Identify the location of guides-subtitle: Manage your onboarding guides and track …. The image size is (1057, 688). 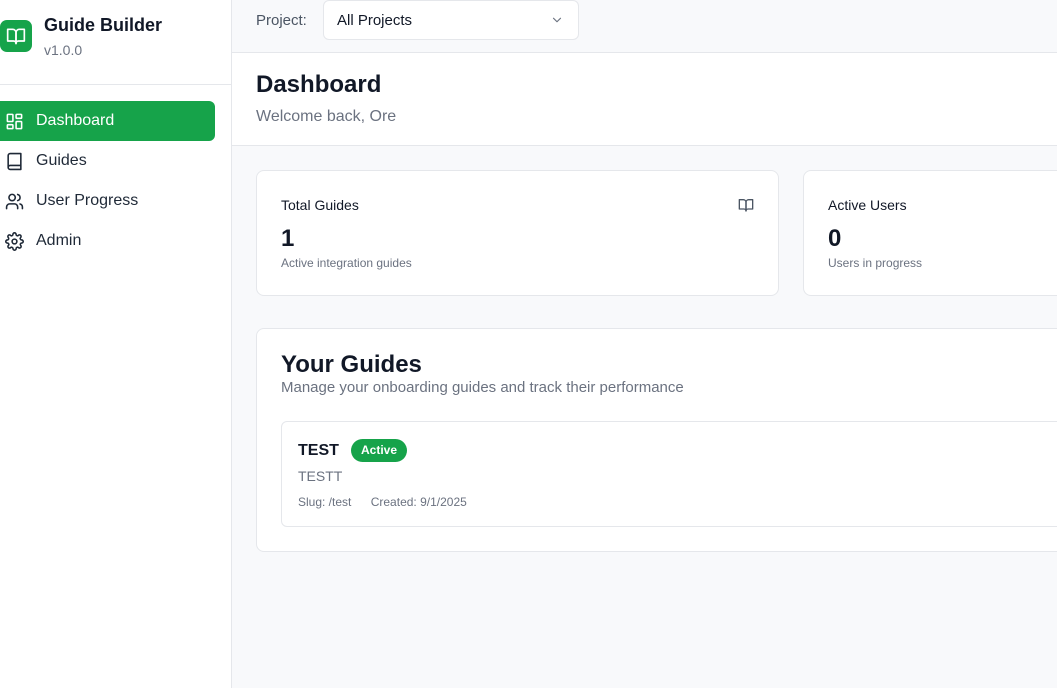
(482, 387).